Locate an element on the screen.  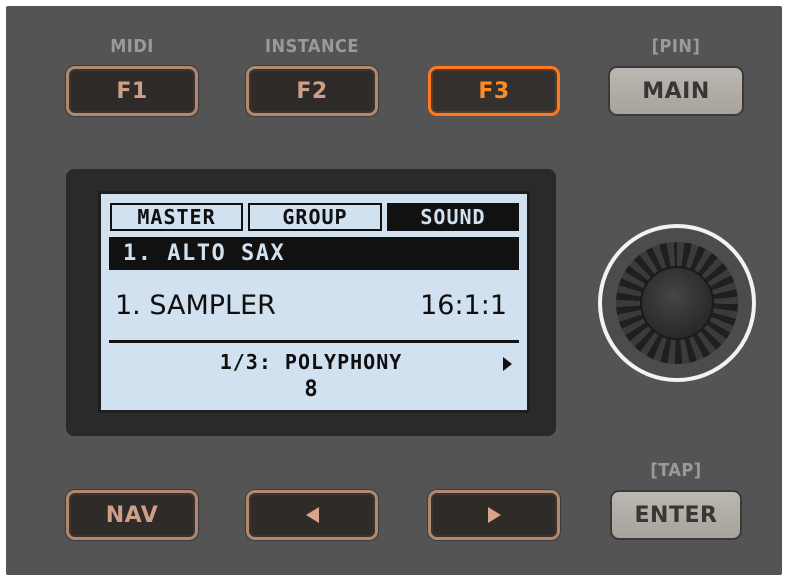
f3-button: F3 is located at coordinates (494, 91).